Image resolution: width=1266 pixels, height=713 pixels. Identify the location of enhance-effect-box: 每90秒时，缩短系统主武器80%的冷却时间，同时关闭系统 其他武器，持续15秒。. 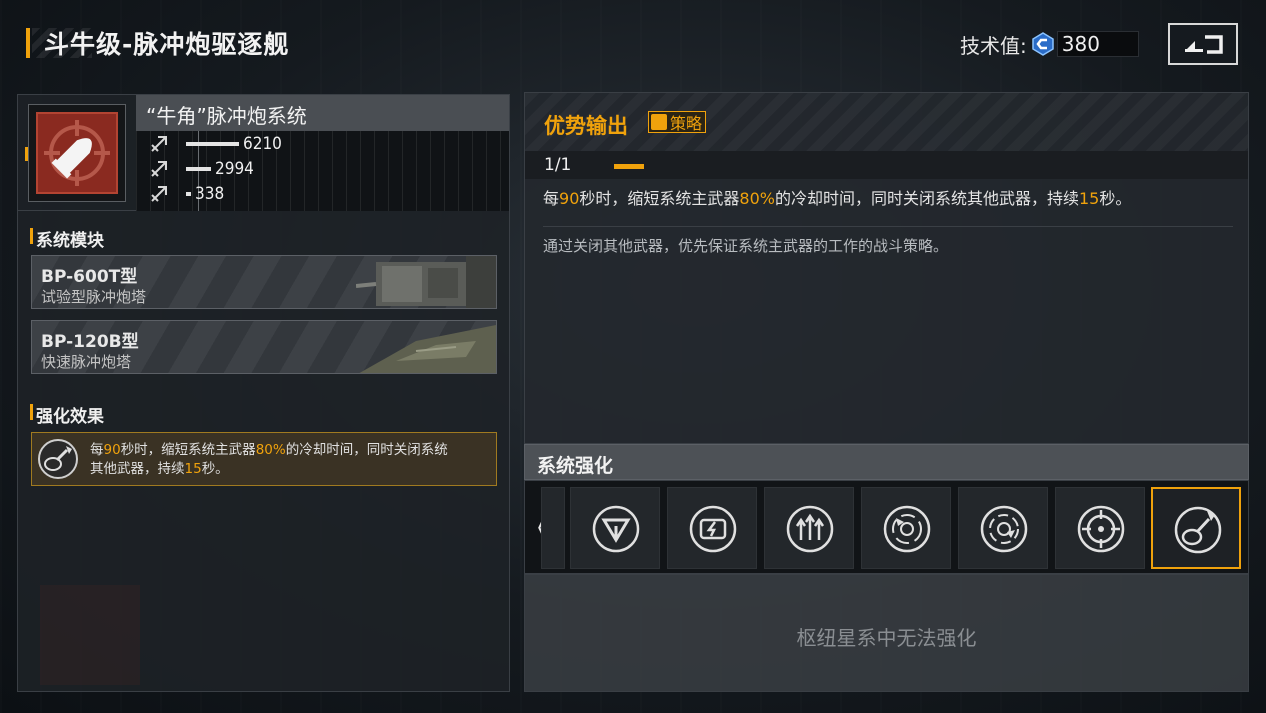
(264, 459).